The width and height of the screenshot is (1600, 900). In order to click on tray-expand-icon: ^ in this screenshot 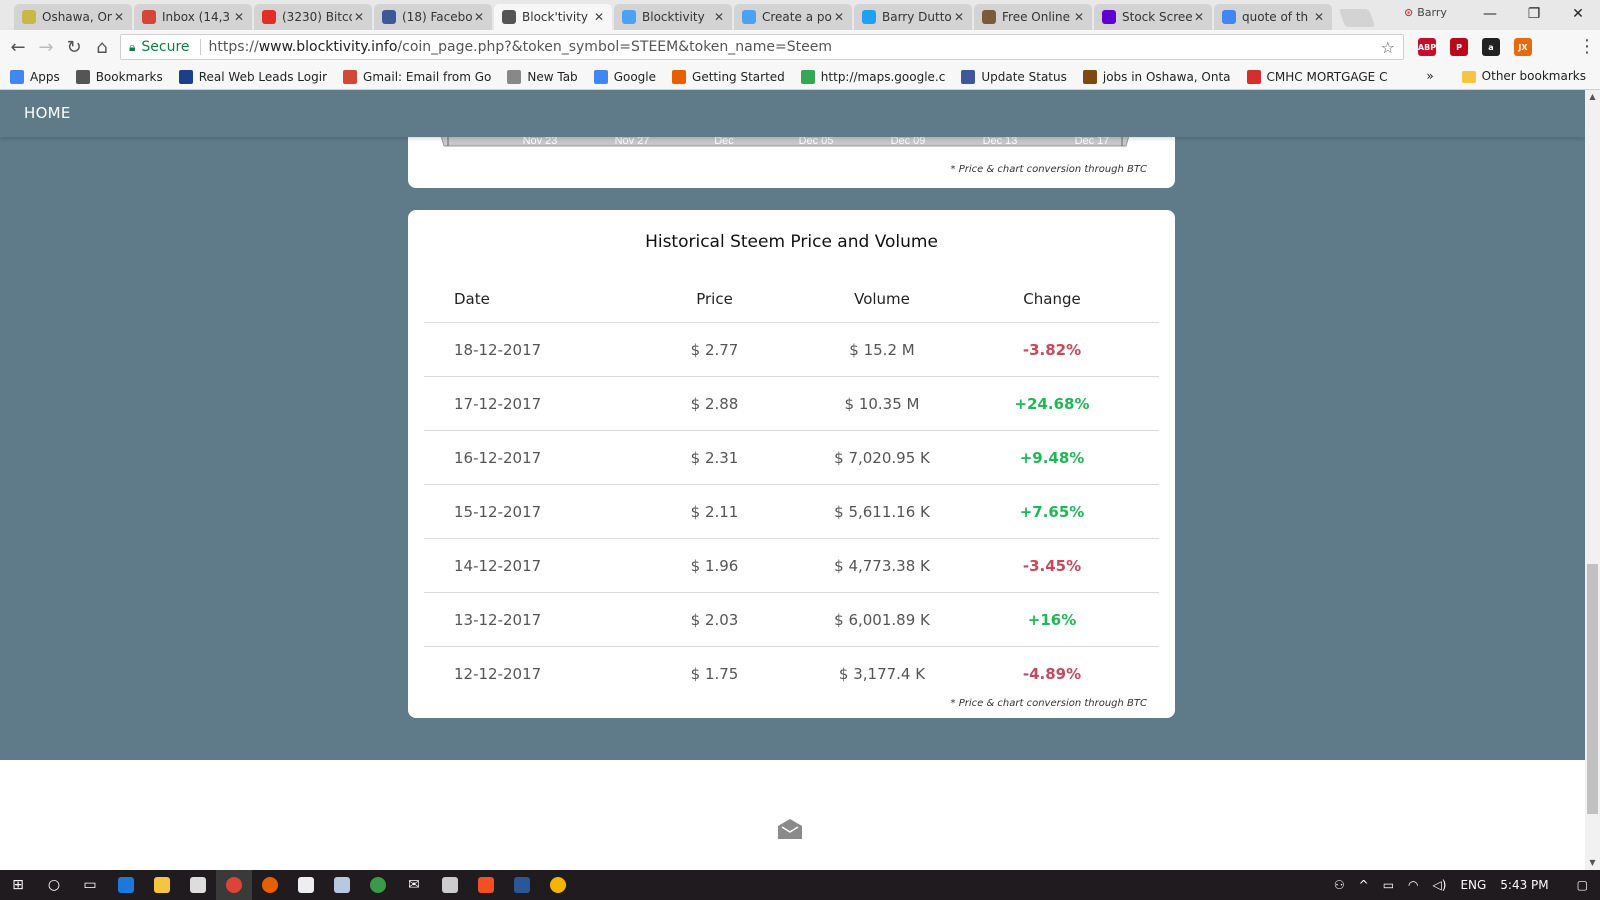, I will do `click(1364, 885)`.